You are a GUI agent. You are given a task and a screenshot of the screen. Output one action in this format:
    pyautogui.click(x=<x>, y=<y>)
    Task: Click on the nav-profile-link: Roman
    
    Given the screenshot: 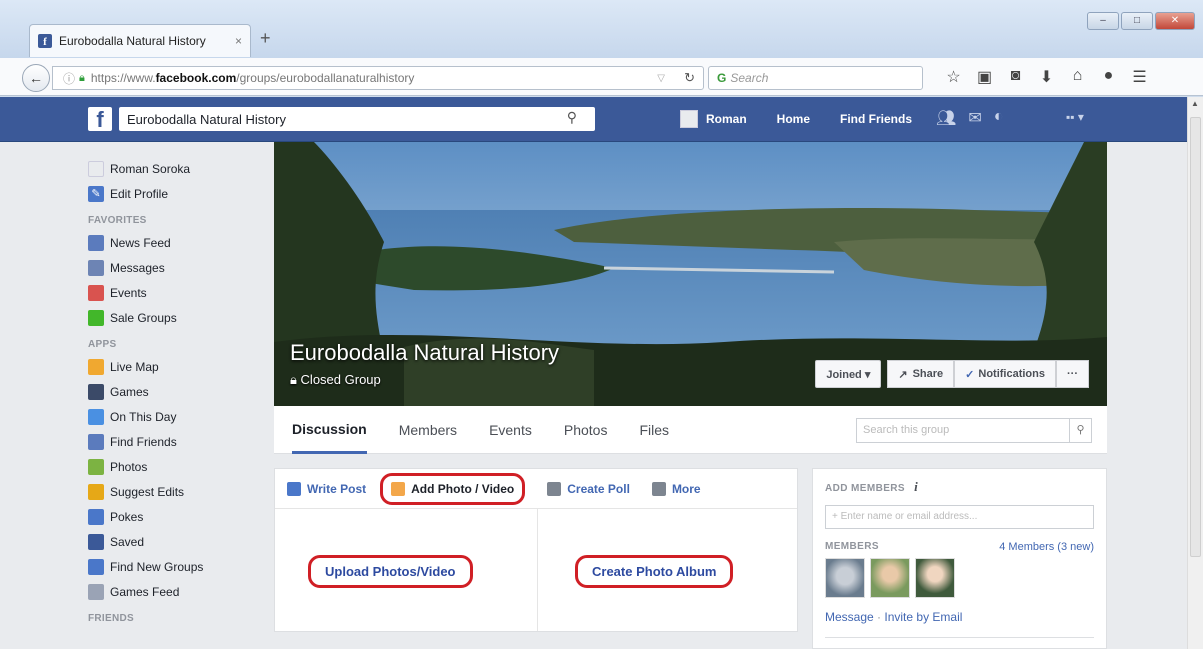 What is the action you would take?
    pyautogui.click(x=726, y=119)
    